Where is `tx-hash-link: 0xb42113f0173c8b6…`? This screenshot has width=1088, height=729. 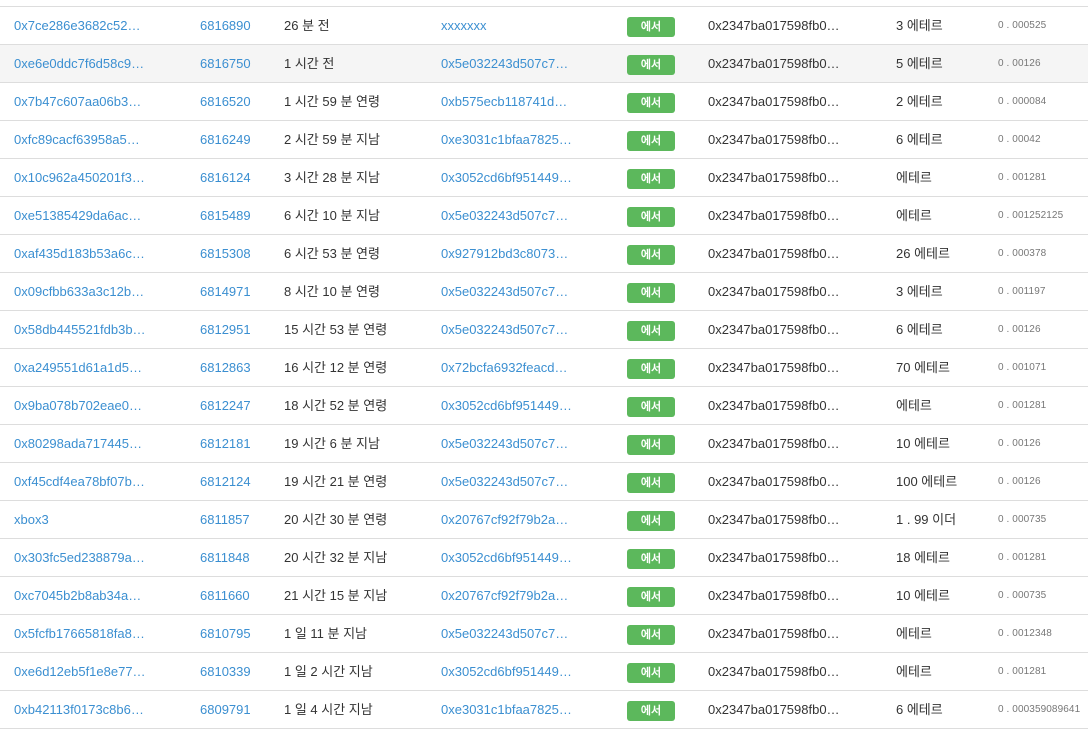
tx-hash-link: 0xb42113f0173c8b6… is located at coordinates (79, 709).